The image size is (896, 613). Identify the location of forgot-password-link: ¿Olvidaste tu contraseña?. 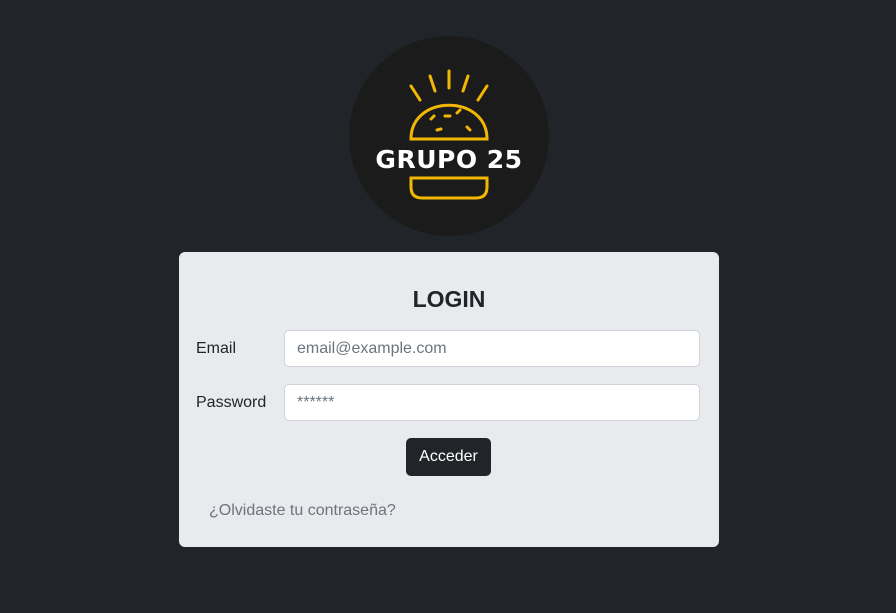
(302, 511).